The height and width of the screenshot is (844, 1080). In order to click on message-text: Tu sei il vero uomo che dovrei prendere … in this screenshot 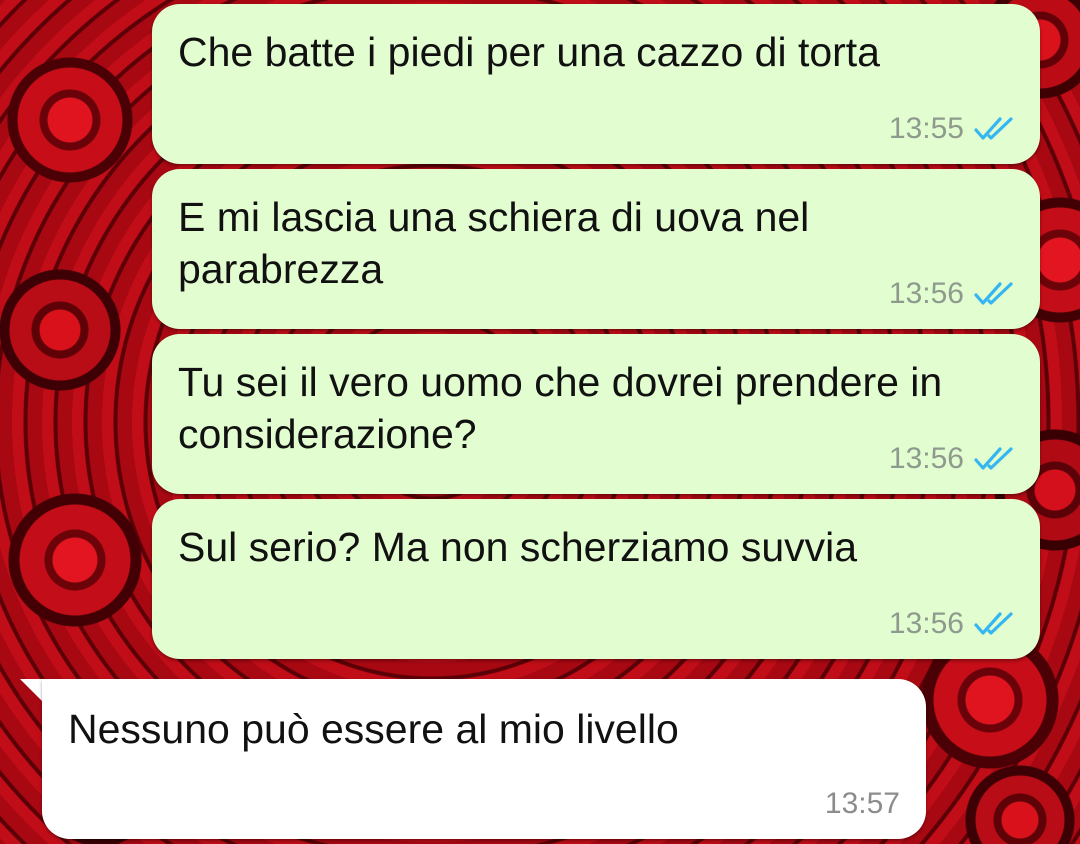, I will do `click(560, 408)`.